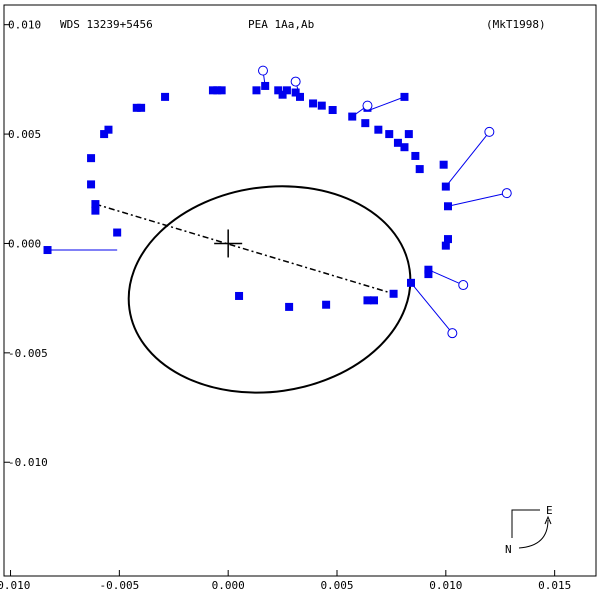 The width and height of the screenshot is (600, 600). Describe the element at coordinates (281, 24) in the screenshot. I see `header-center-label: PEA 1Aa,Ab` at that location.